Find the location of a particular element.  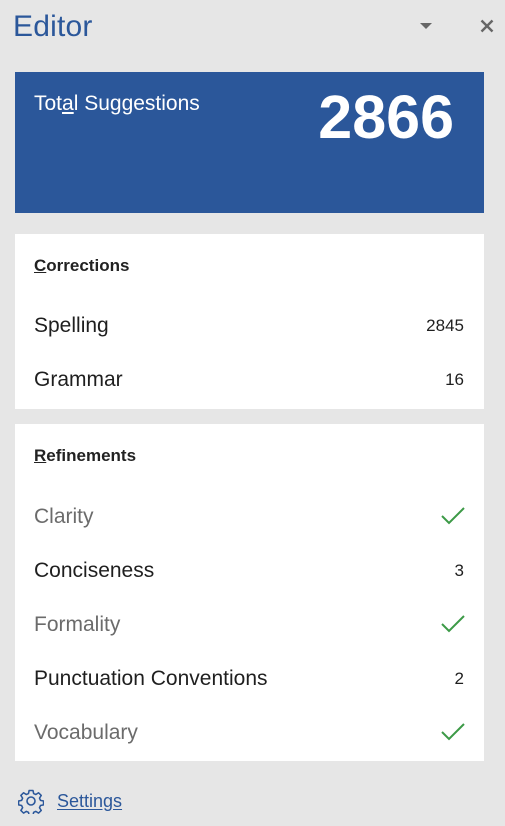

refinement-label: Formality is located at coordinates (77, 624).